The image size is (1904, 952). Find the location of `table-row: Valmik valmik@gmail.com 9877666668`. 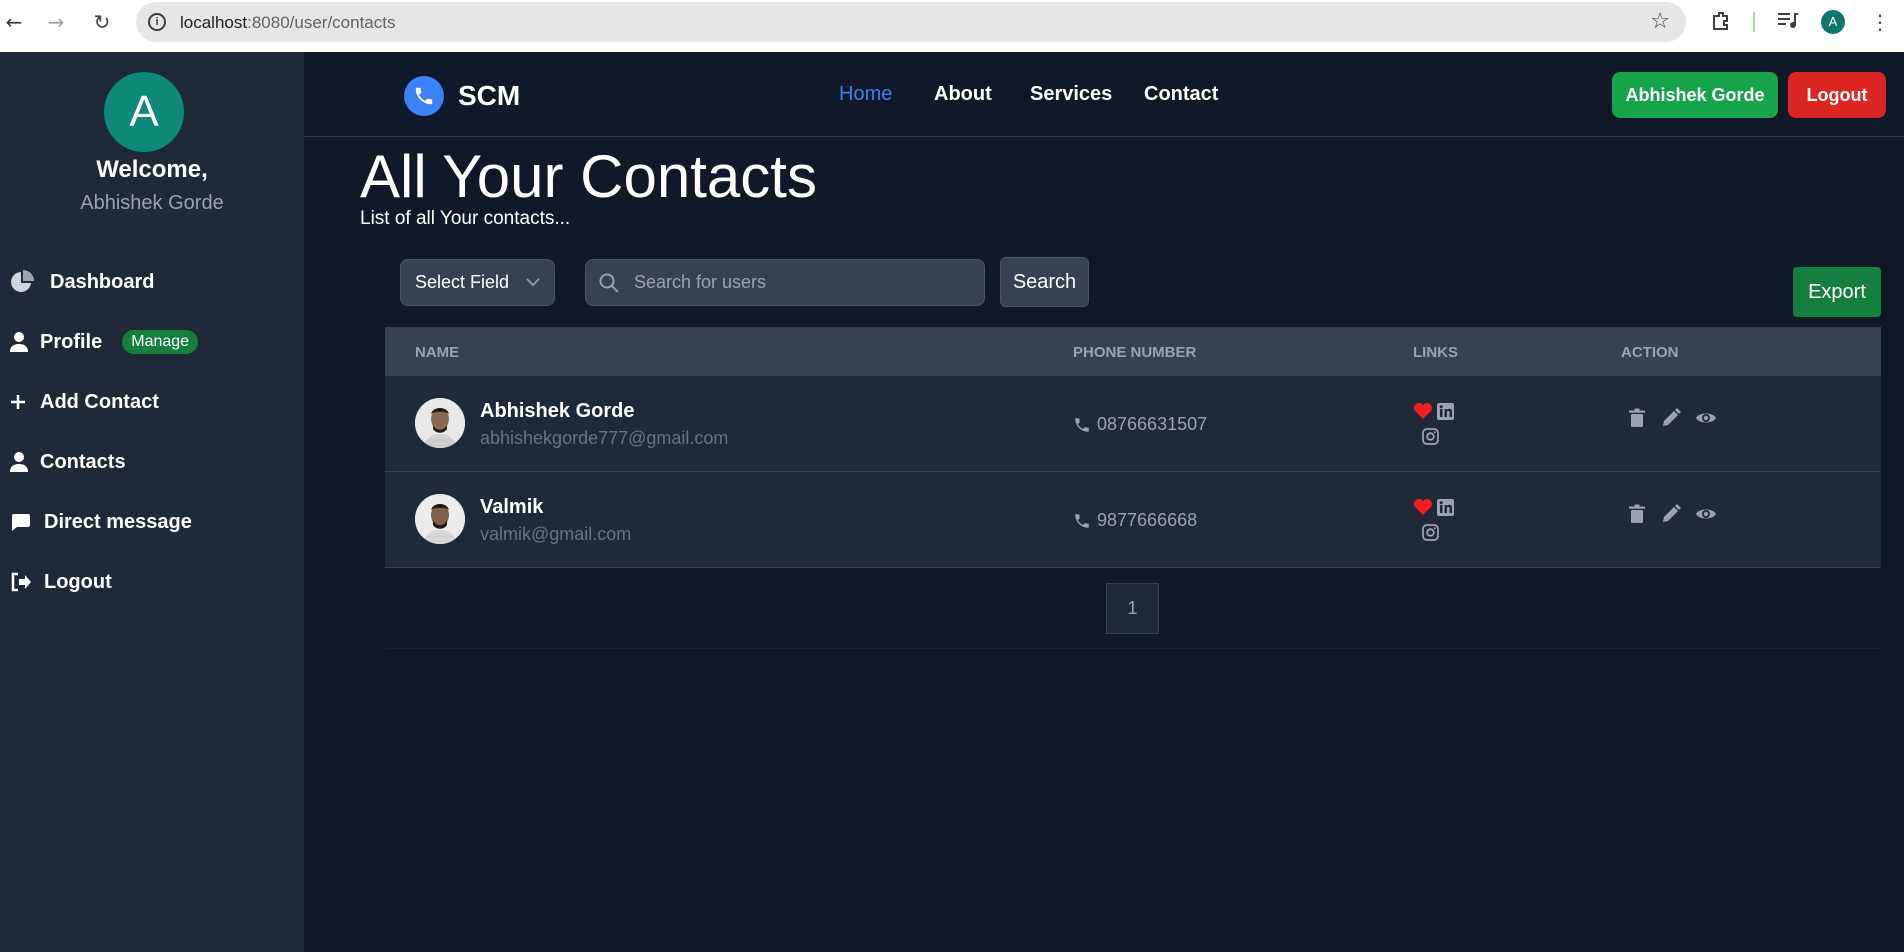

table-row: Valmik valmik@gmail.com 9877666668 is located at coordinates (1133, 520).